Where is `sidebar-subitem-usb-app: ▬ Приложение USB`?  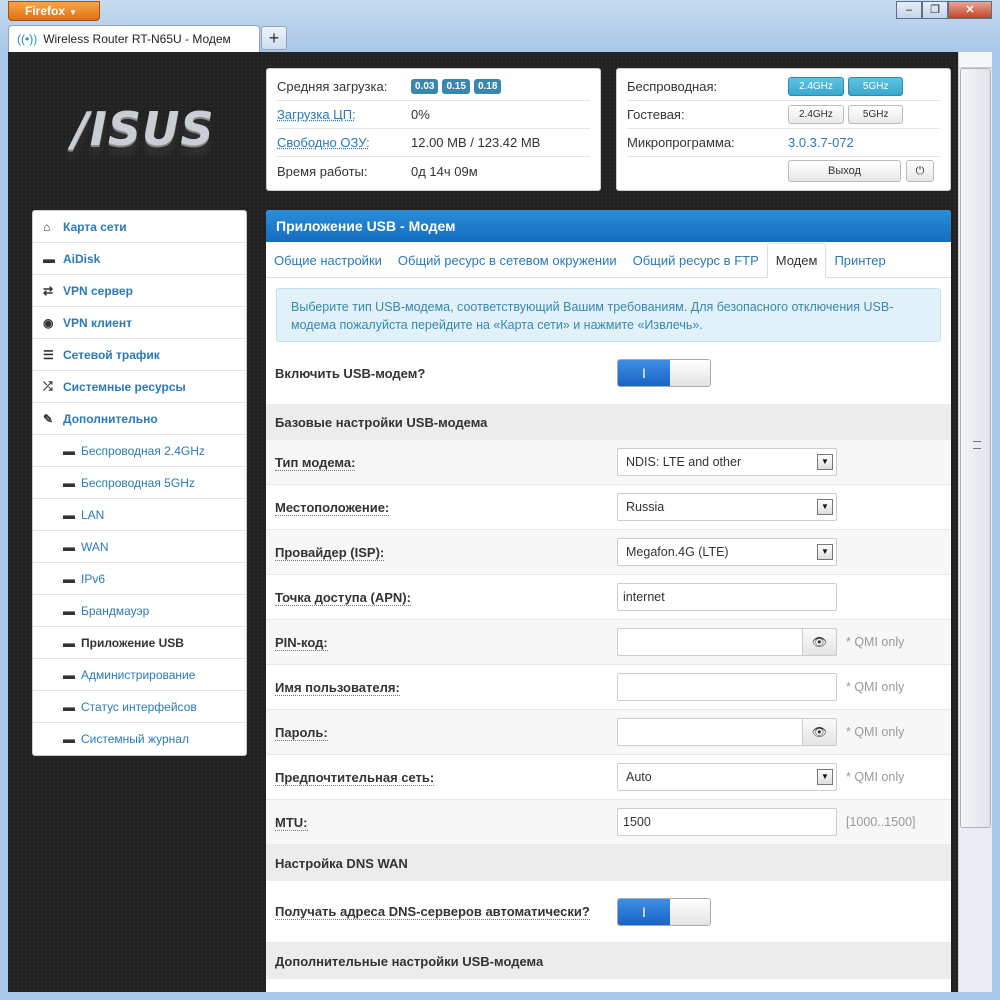
sidebar-subitem-usb-app: ▬ Приложение USB is located at coordinates (139, 643).